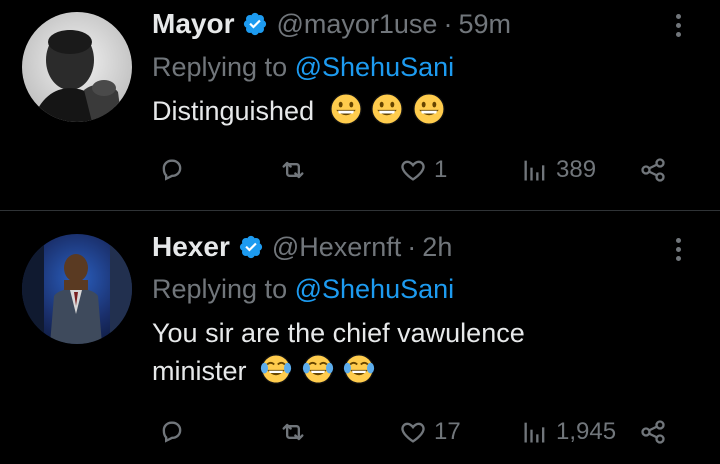 This screenshot has width=720, height=464. I want to click on timestamp: 59m, so click(484, 24).